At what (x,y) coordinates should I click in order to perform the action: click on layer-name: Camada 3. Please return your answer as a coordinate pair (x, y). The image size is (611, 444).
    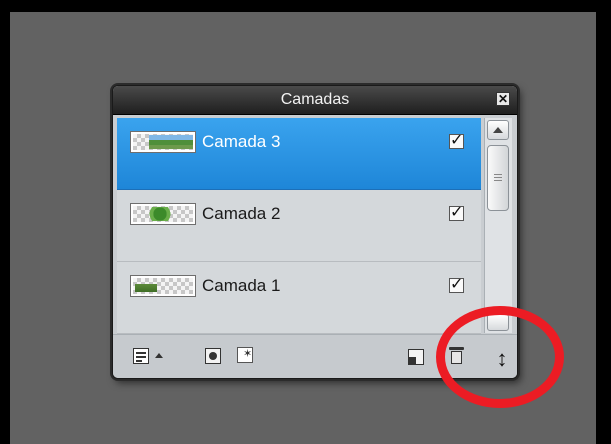
    Looking at the image, I should click on (241, 141).